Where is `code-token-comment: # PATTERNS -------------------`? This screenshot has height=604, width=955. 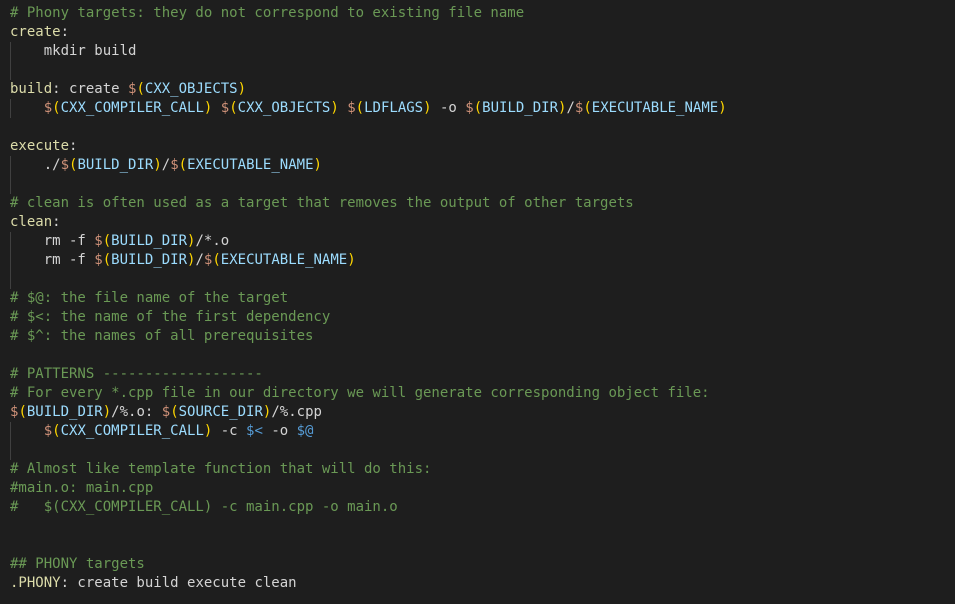
code-token-comment: # PATTERNS ------------------- is located at coordinates (136, 374).